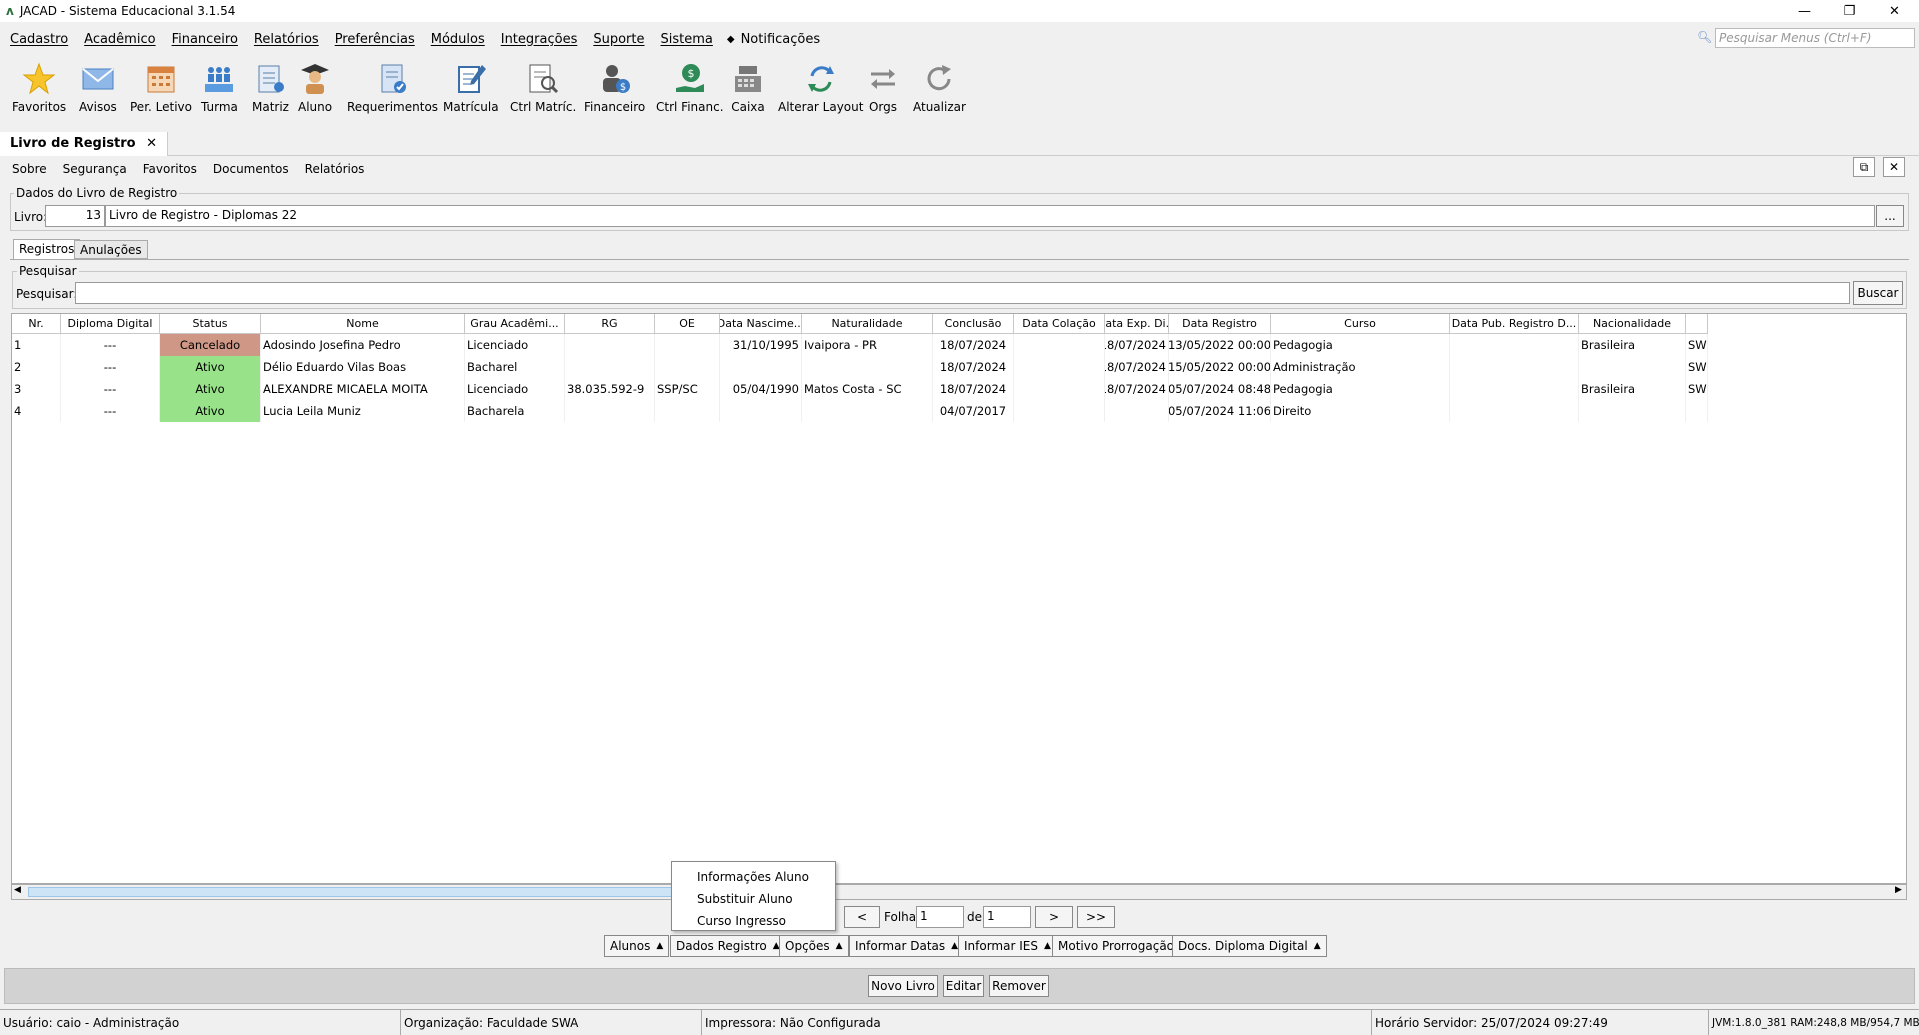 The height and width of the screenshot is (1035, 1919). I want to click on toolbar-alterar-layout-button: Alterar Layout, so click(820, 88).